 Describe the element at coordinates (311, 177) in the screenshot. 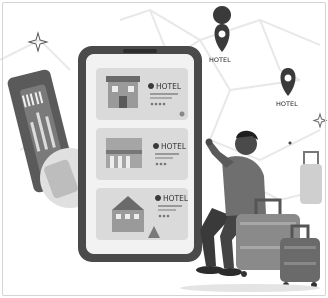

I see `suitcase-icon` at that location.